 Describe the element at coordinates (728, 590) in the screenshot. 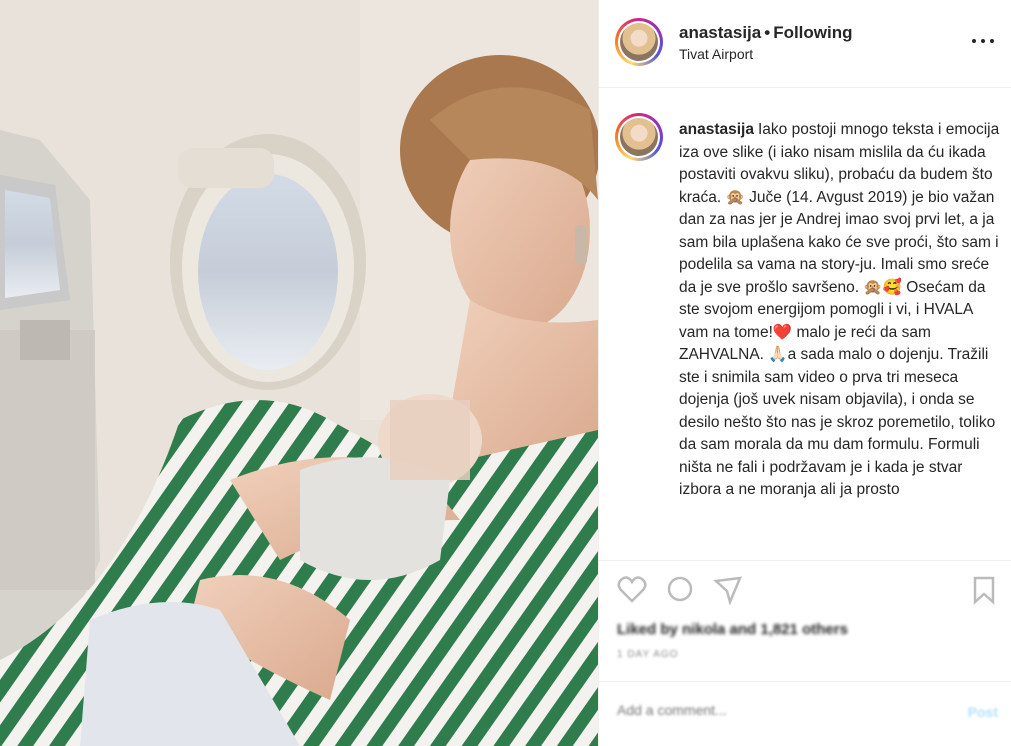

I see `share-icon` at that location.